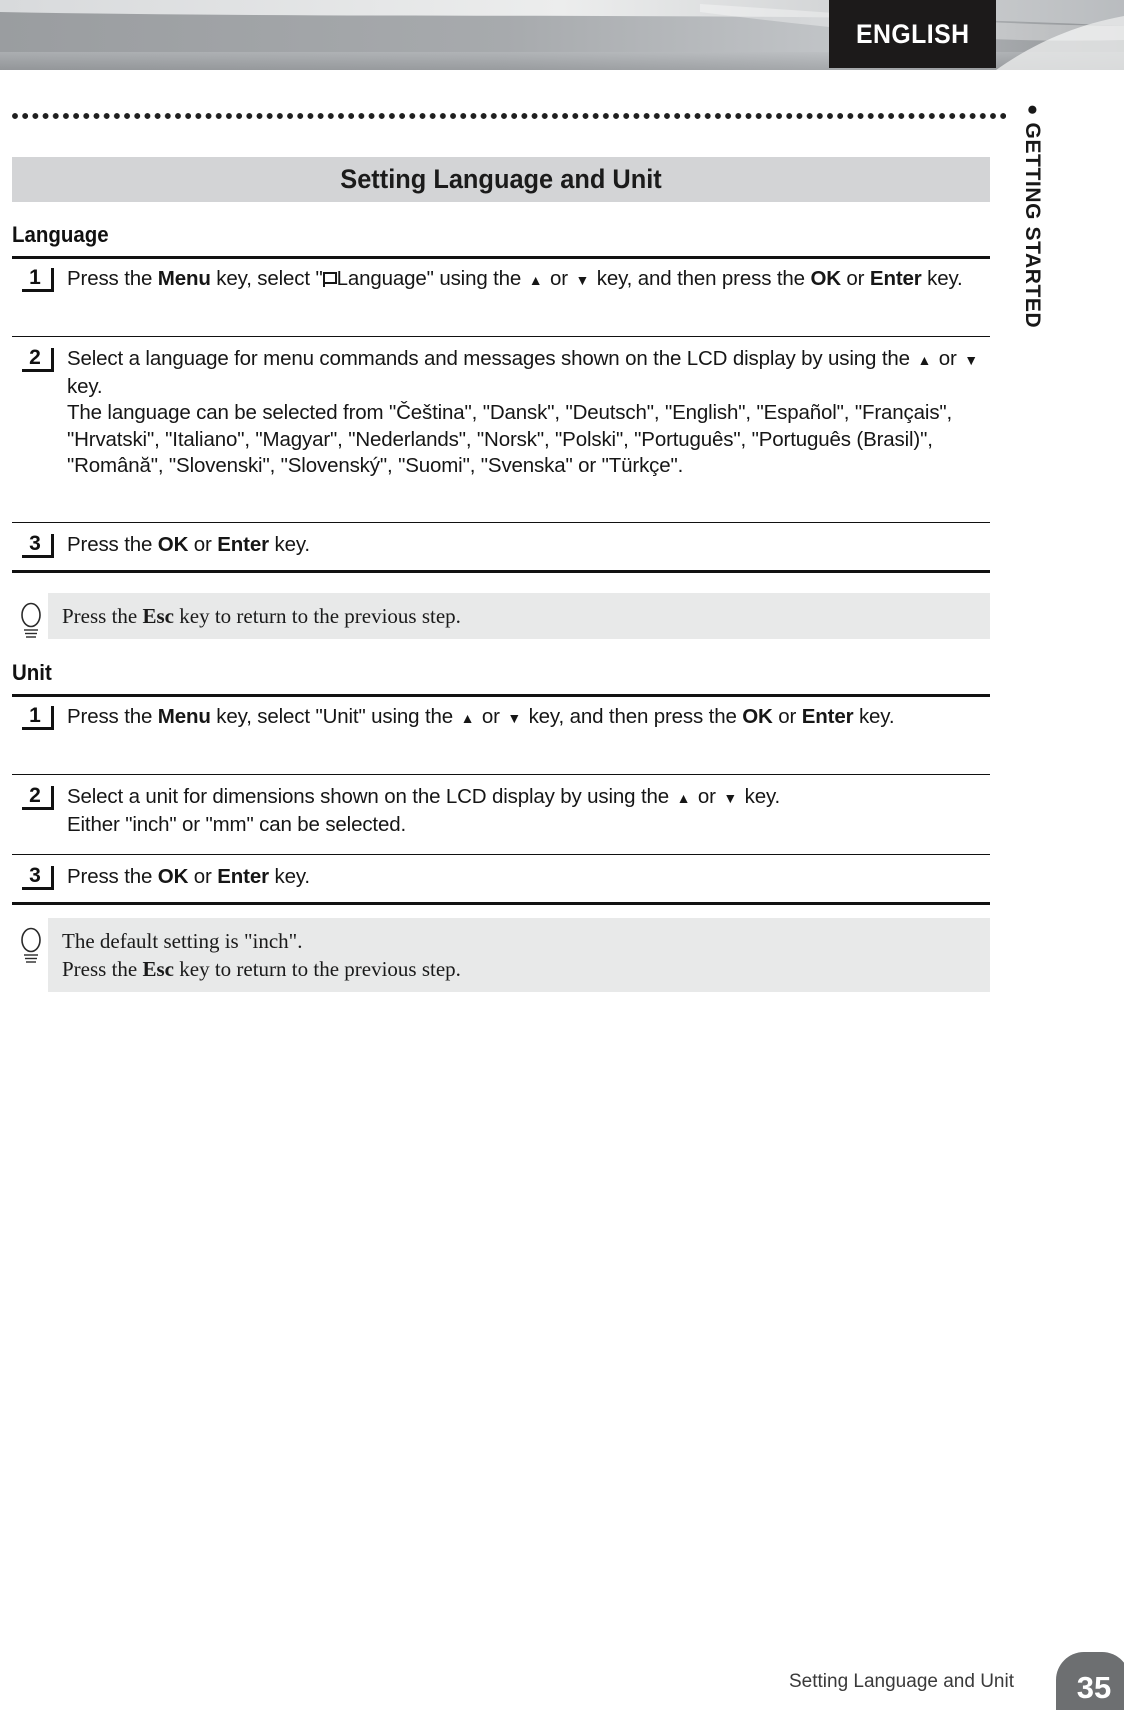 This screenshot has width=1124, height=1710. I want to click on page-banner: ENGLISH, so click(562, 35).